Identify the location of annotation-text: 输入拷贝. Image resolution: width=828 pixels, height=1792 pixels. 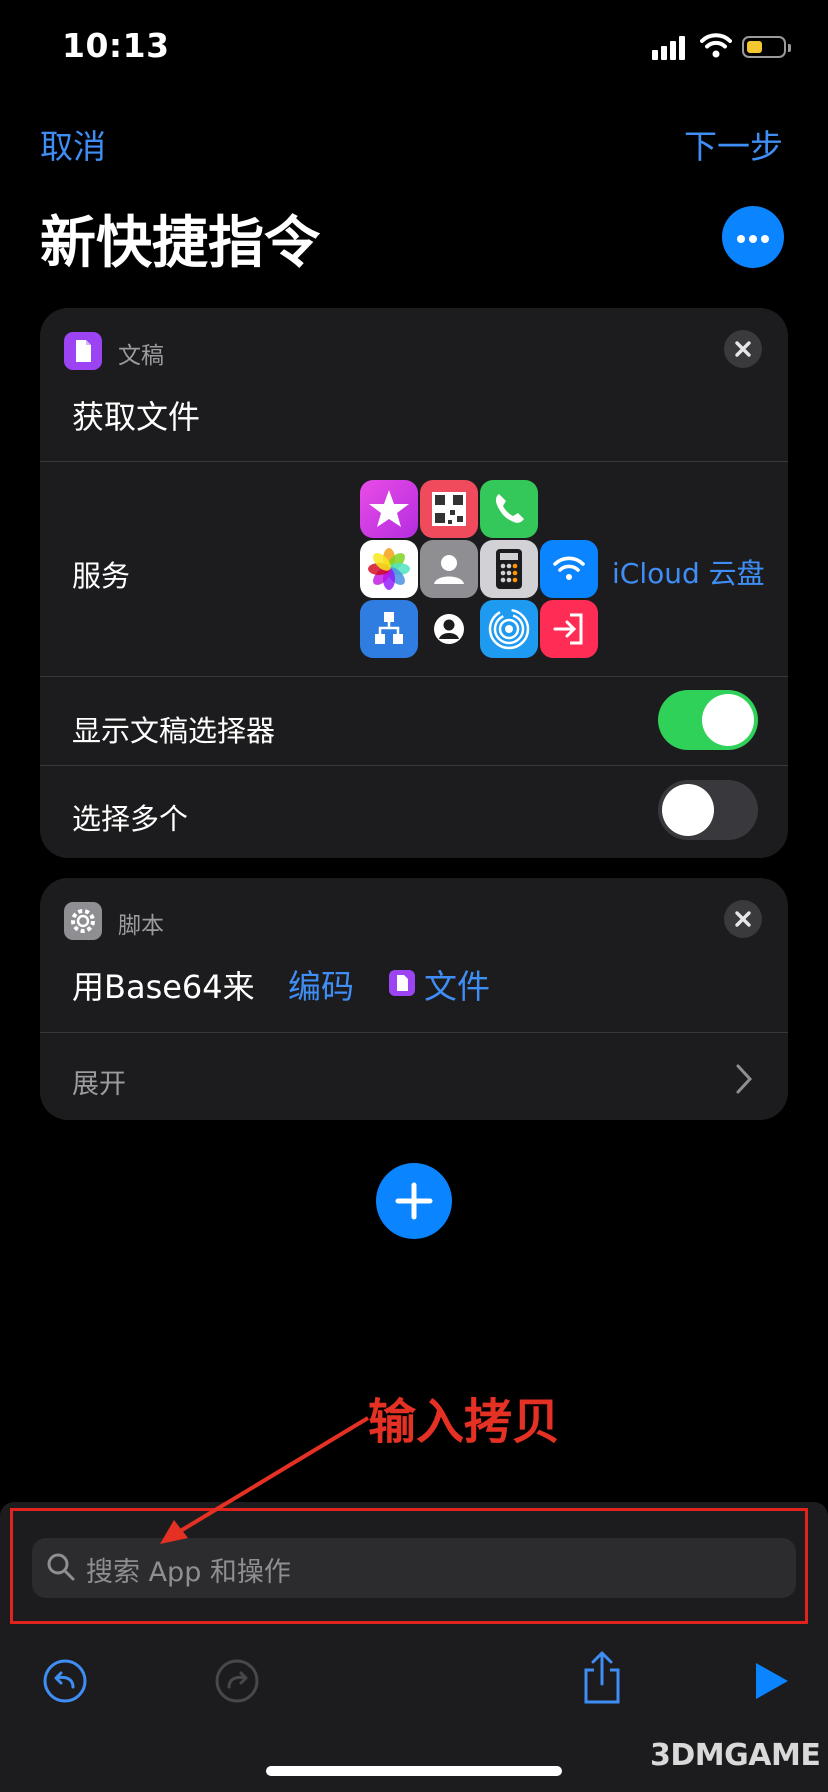
(464, 1422).